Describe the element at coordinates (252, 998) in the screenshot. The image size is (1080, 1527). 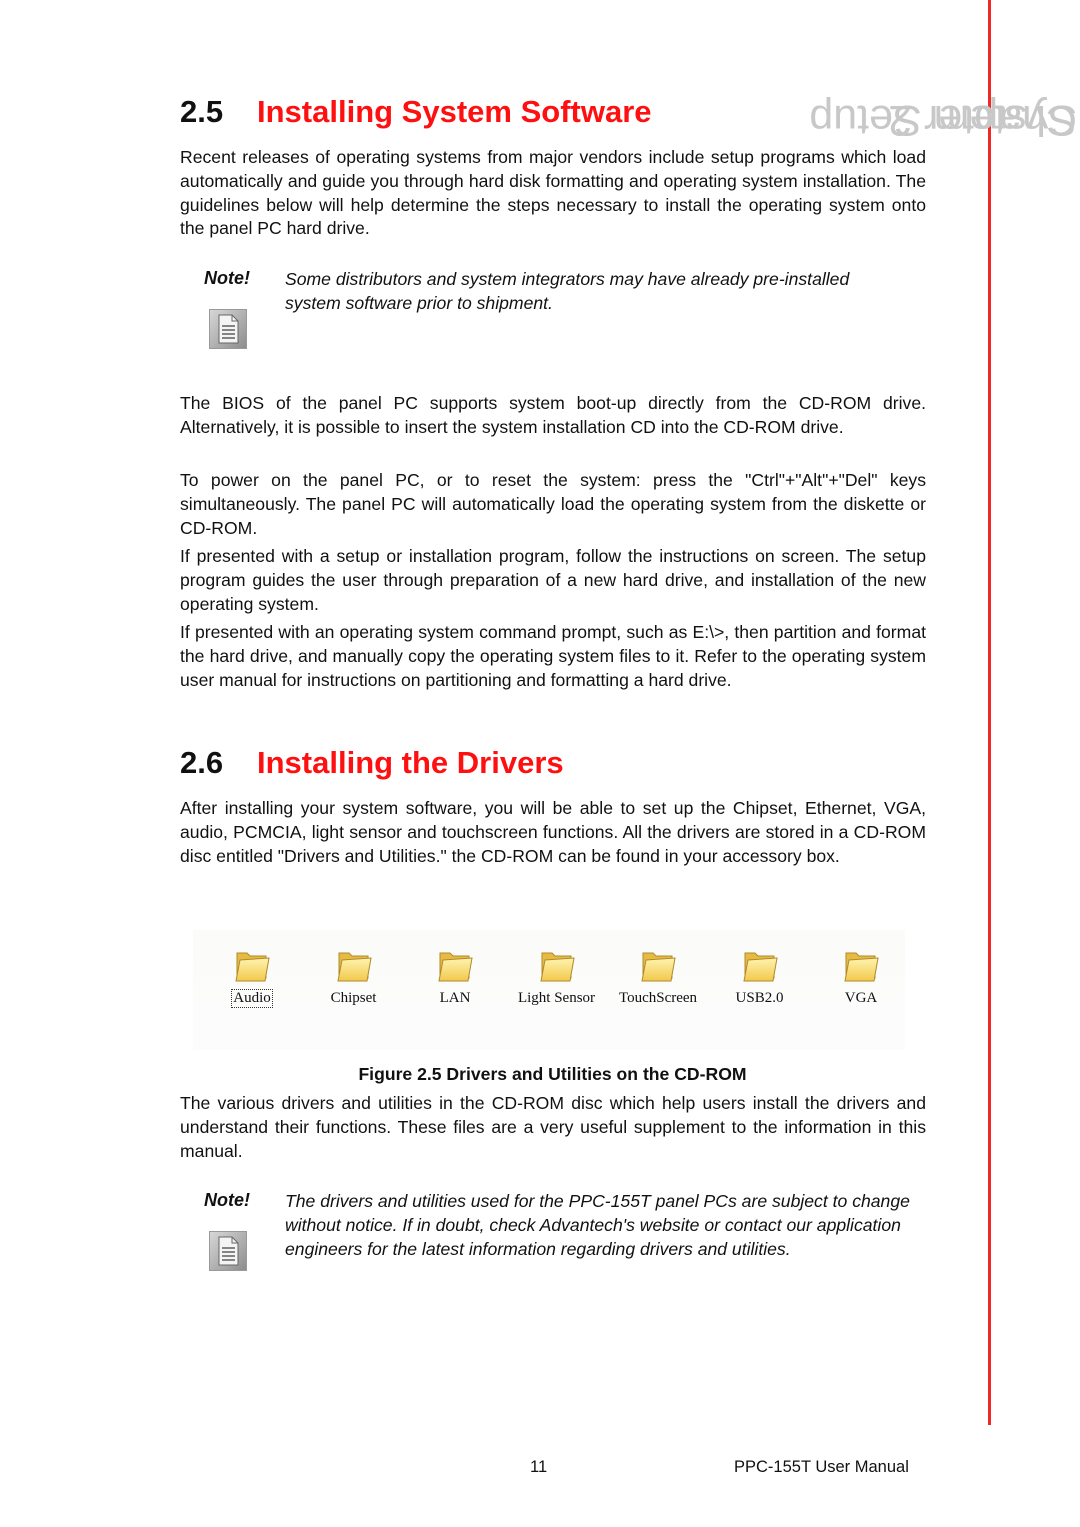
I see `folder-label: Audio` at that location.